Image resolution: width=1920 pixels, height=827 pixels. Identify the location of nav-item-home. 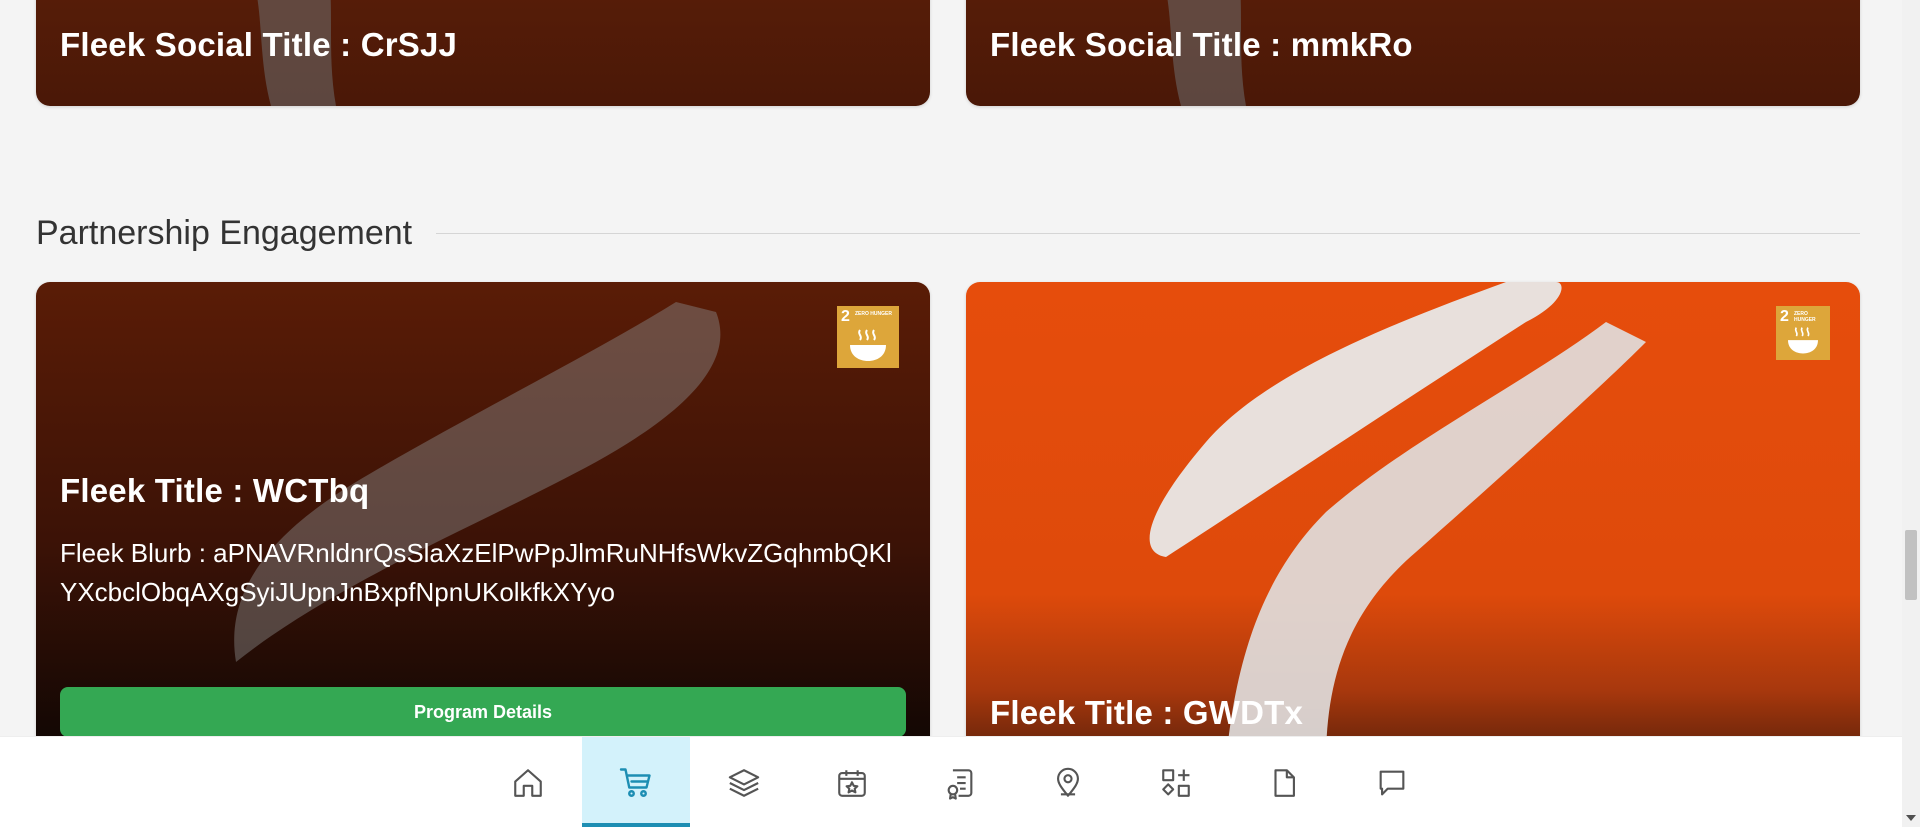
(528, 782).